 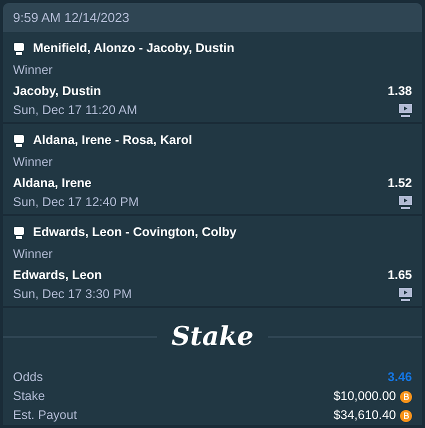 I want to click on event-date: Sun, Dec 17 11:20 AM, so click(x=75, y=110).